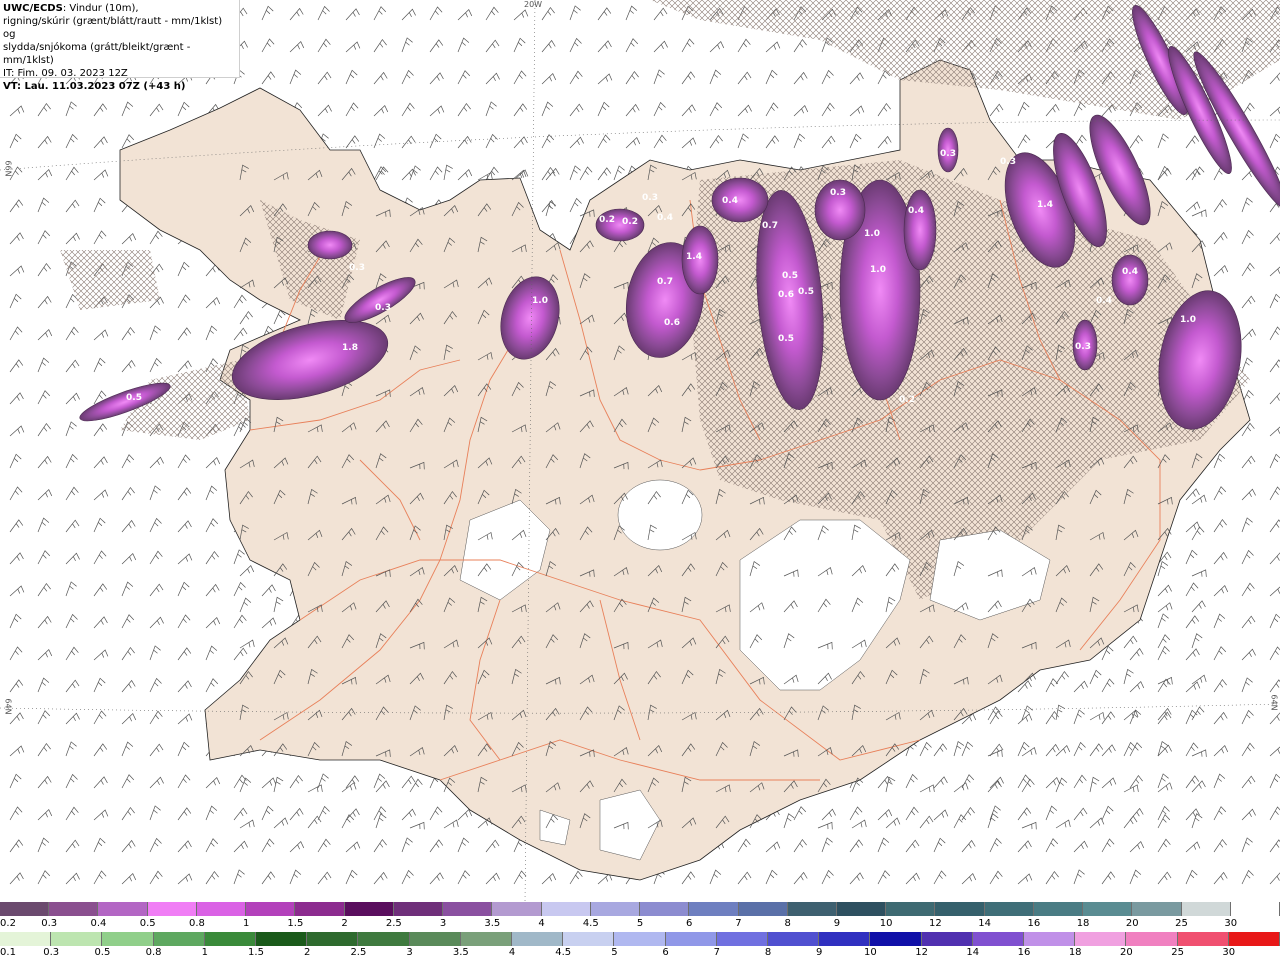 The width and height of the screenshot is (1280, 960). Describe the element at coordinates (665, 282) in the screenshot. I see `precip-value-label: 0.7` at that location.